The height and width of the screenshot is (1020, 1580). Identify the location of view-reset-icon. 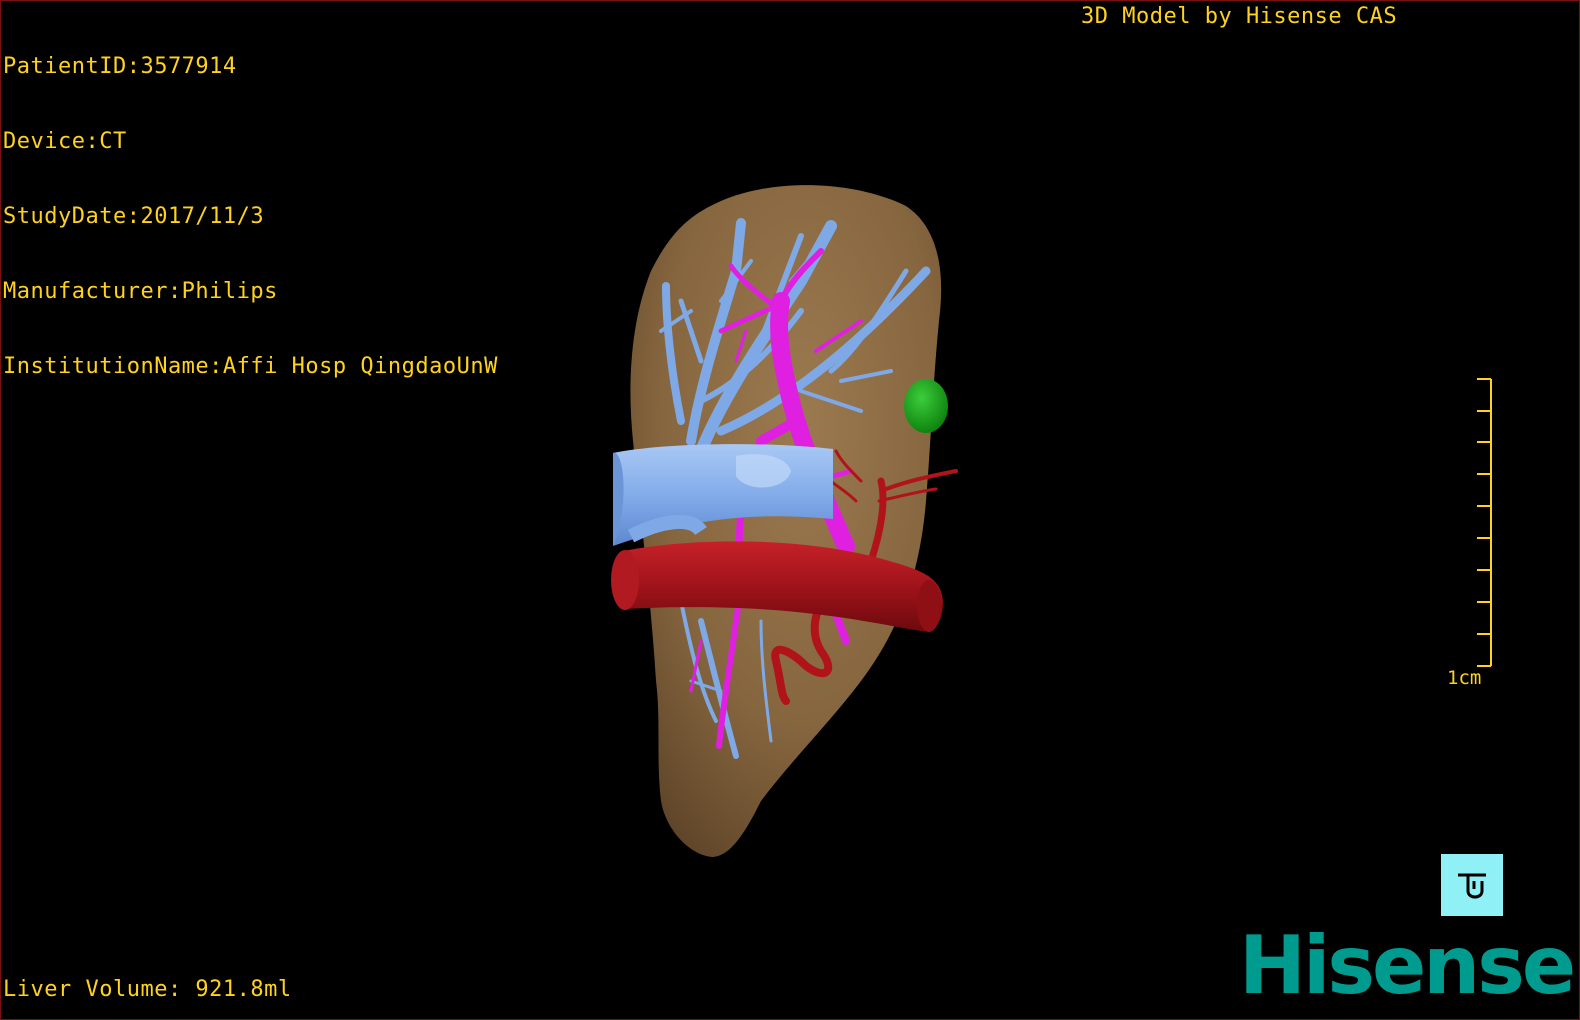
(1472, 886).